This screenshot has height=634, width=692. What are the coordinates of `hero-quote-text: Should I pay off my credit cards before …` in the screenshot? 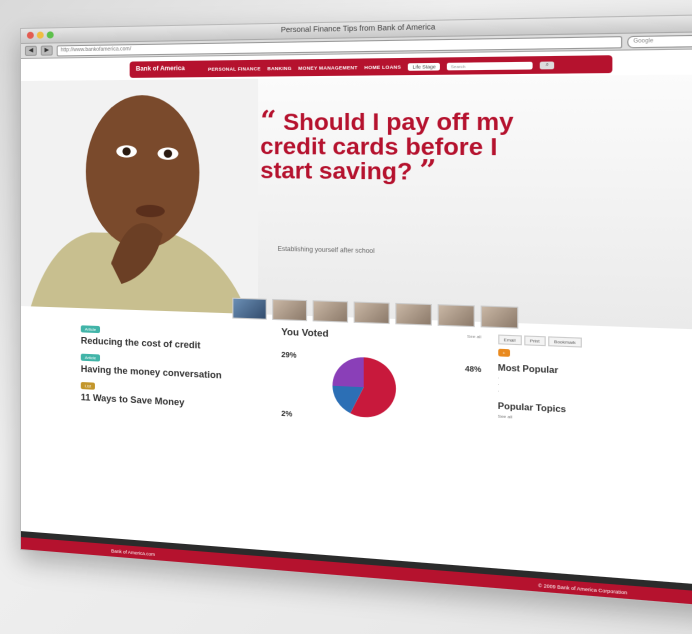 It's located at (387, 146).